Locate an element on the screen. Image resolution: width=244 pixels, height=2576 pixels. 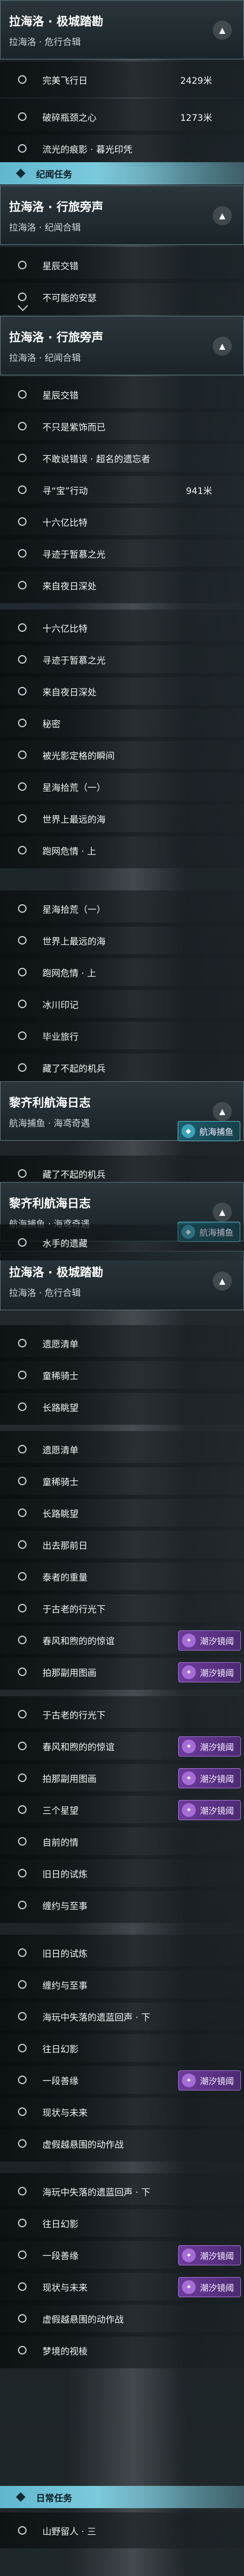
quest-title: 缠约与至事 is located at coordinates (65, 1906).